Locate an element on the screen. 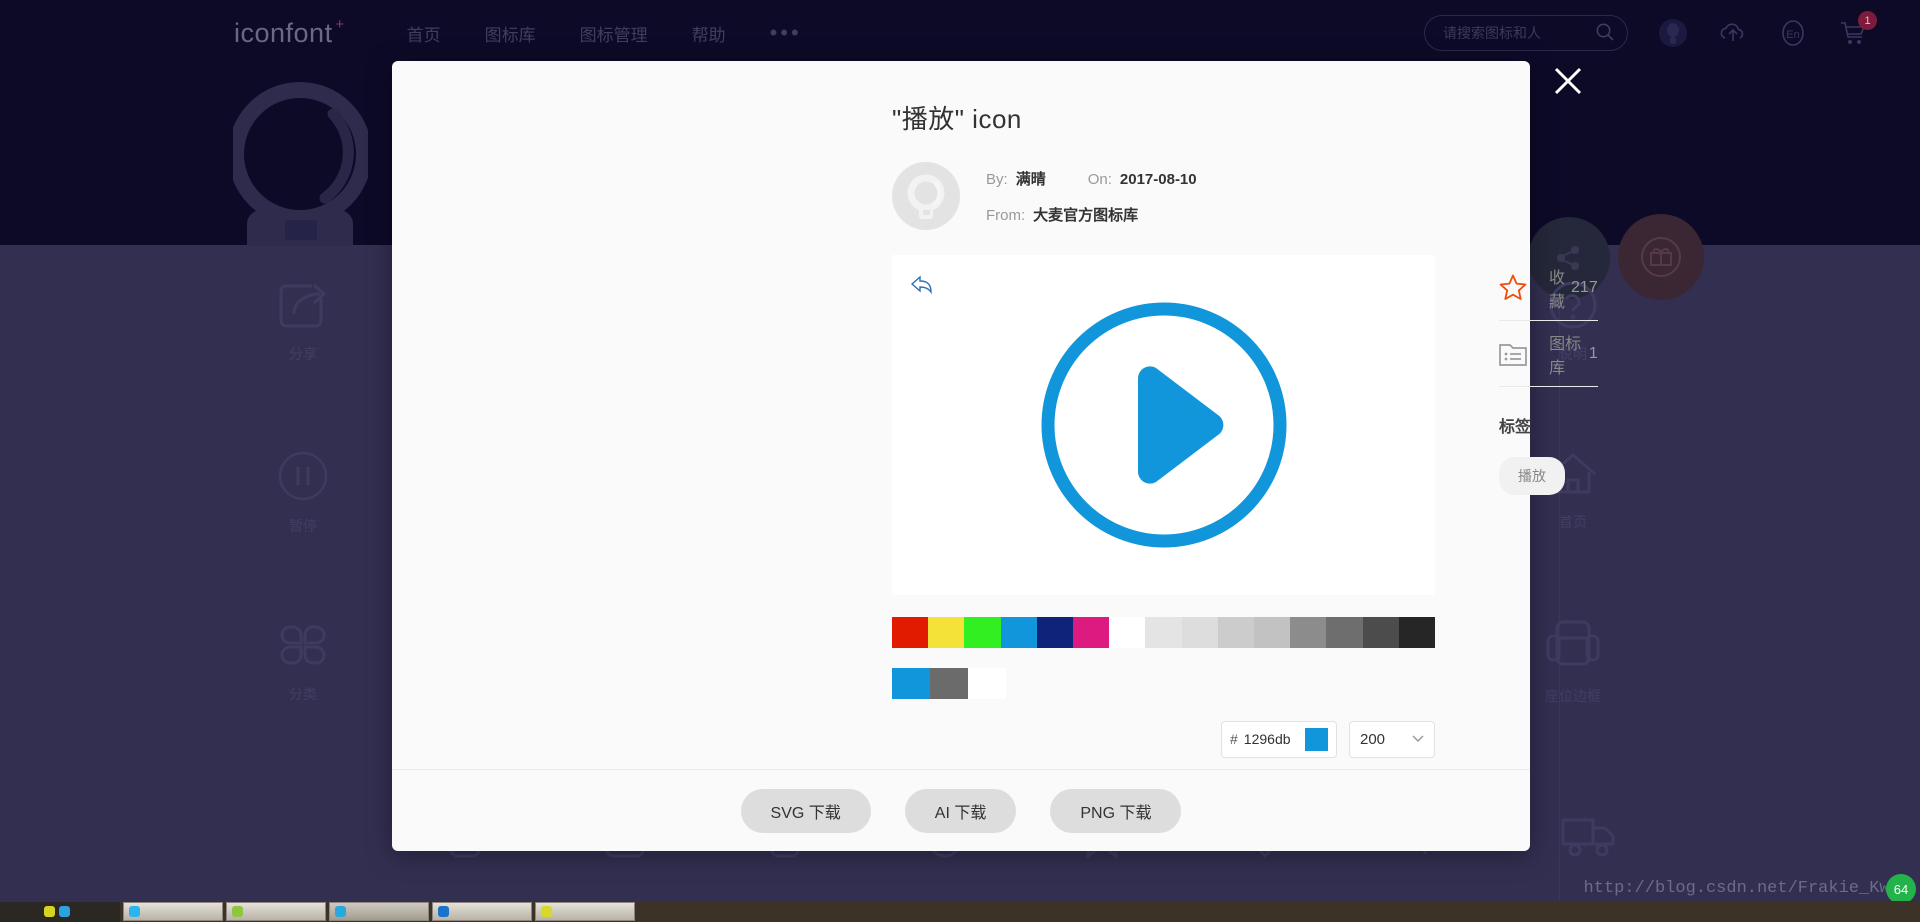 This screenshot has width=1920, height=922. hex-color-field: # 1296db is located at coordinates (1279, 739).